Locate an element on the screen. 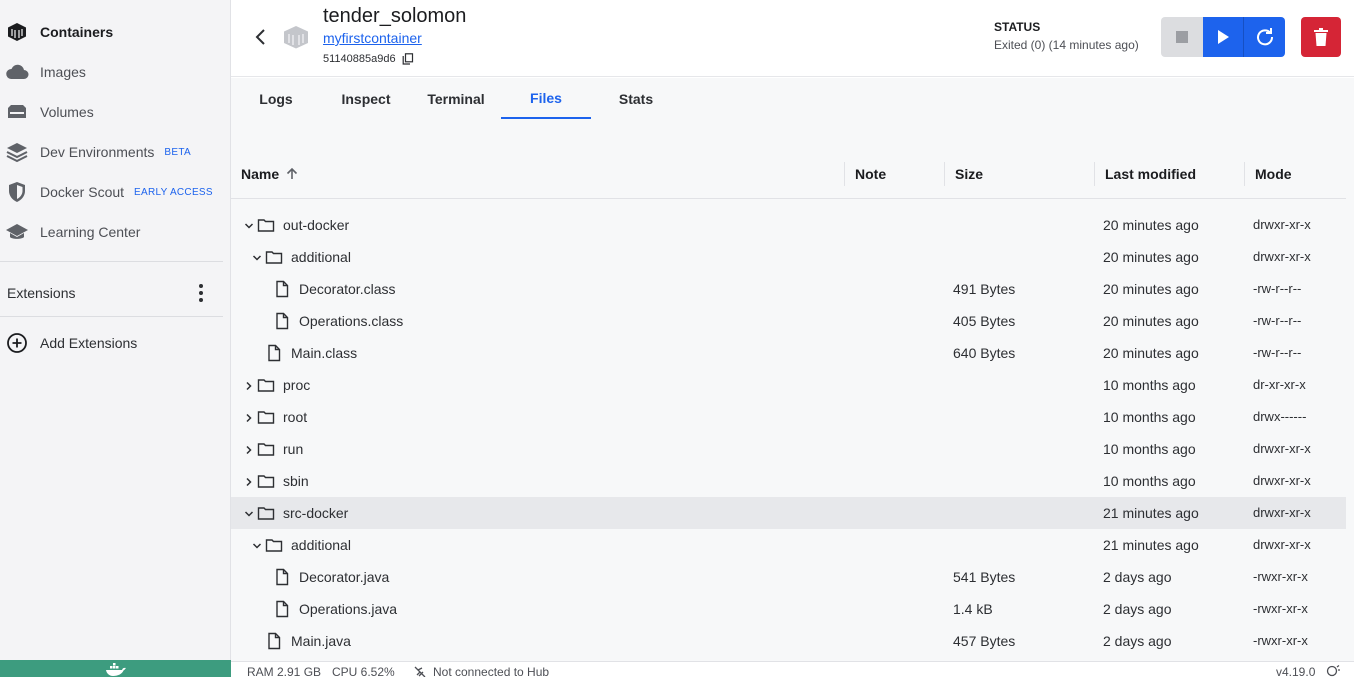  table-row: root 10 months ago drwx------ is located at coordinates (788, 417).